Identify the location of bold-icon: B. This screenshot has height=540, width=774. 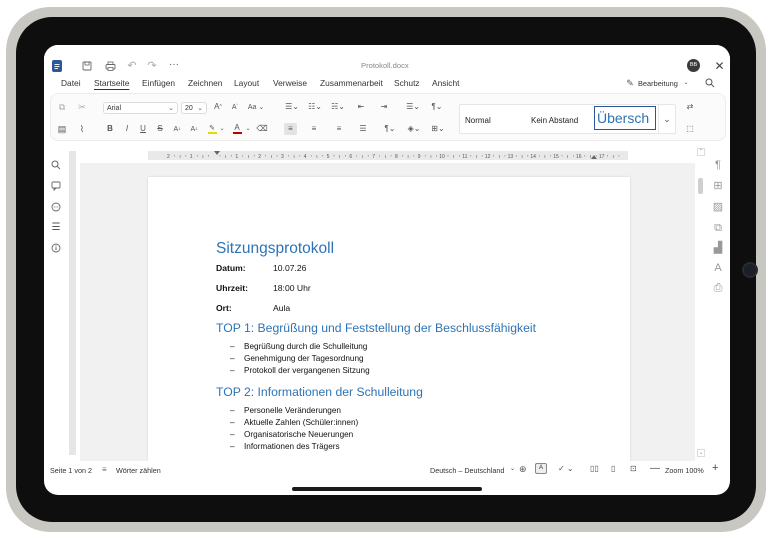
(110, 129).